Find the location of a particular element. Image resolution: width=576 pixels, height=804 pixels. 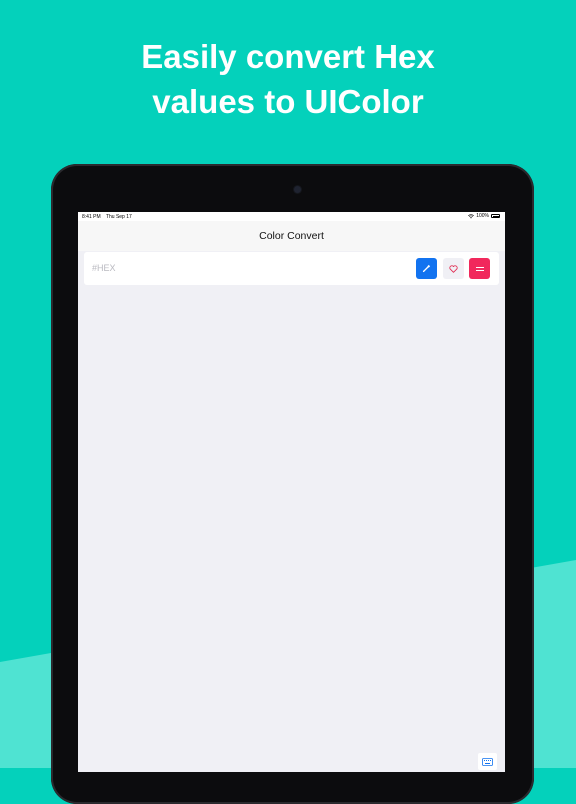

keyboard-button is located at coordinates (487, 761).